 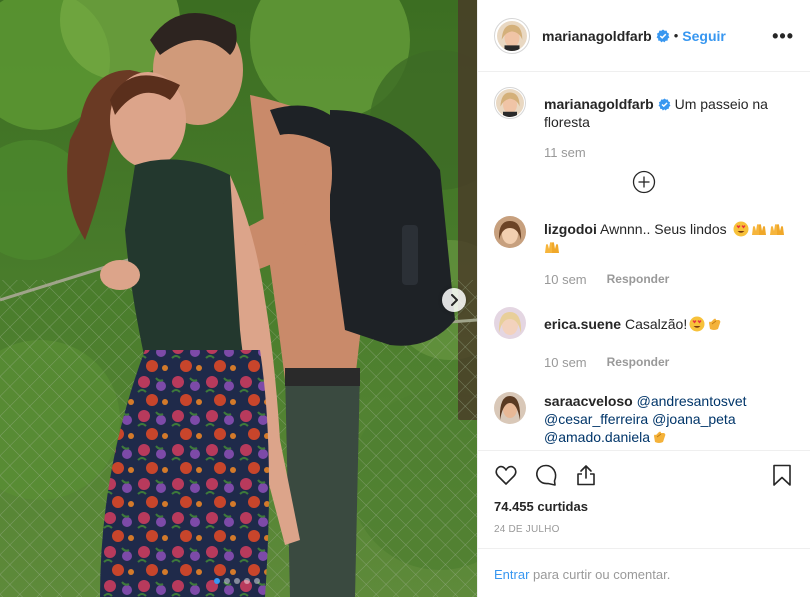 What do you see at coordinates (644, 492) in the screenshot?
I see `post-actions: 74.455 curtidas 24 DE JULHO` at bounding box center [644, 492].